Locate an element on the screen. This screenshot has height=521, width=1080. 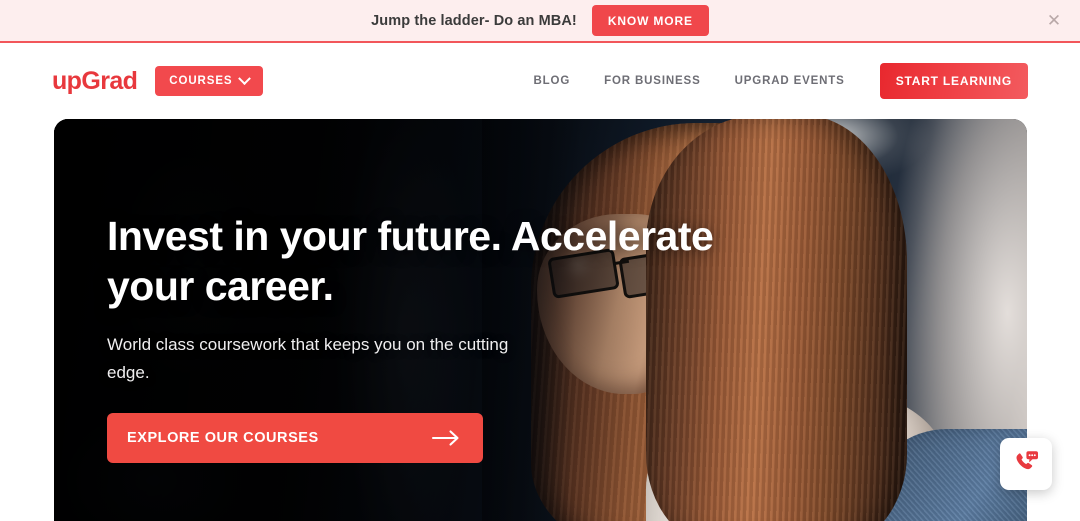
know-more-button: KNOW MORE is located at coordinates (650, 20).